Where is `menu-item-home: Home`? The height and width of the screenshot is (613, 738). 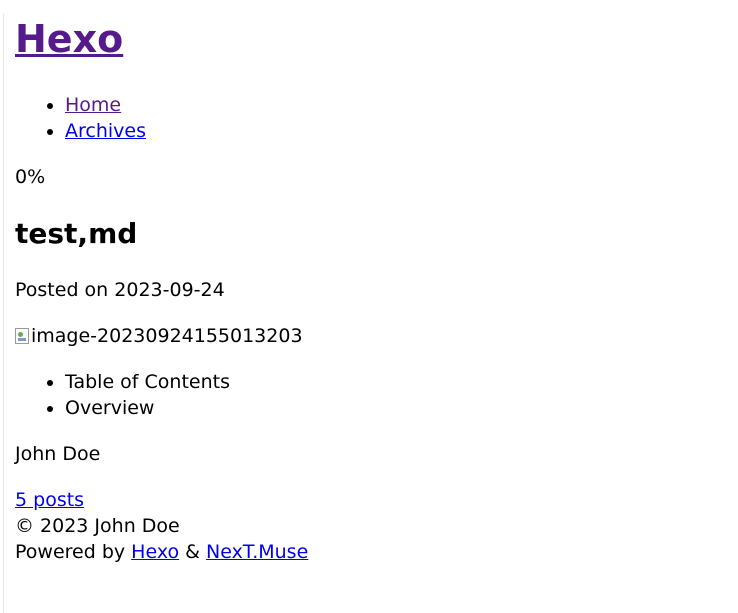 menu-item-home: Home is located at coordinates (401, 105).